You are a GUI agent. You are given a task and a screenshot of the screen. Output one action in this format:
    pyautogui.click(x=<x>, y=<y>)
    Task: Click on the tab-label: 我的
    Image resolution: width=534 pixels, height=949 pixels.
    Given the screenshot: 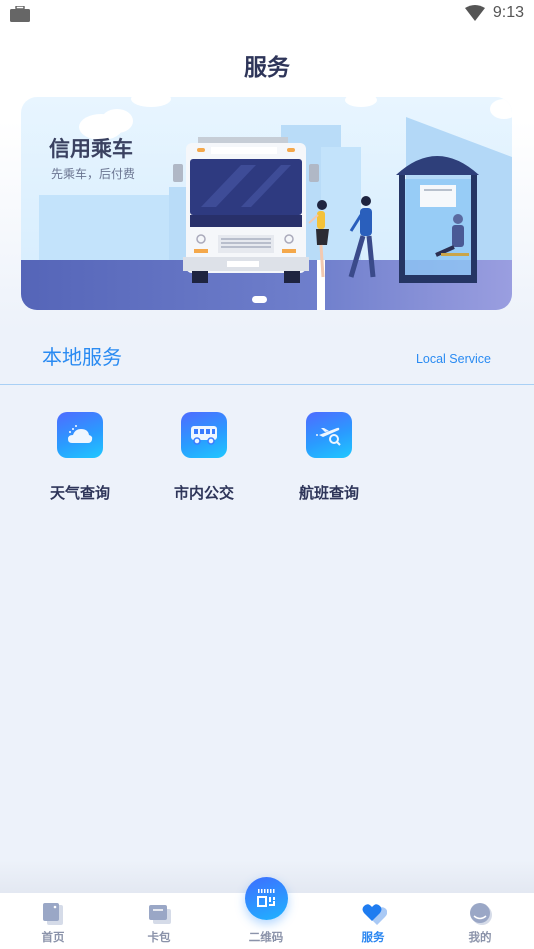 What is the action you would take?
    pyautogui.click(x=480, y=937)
    